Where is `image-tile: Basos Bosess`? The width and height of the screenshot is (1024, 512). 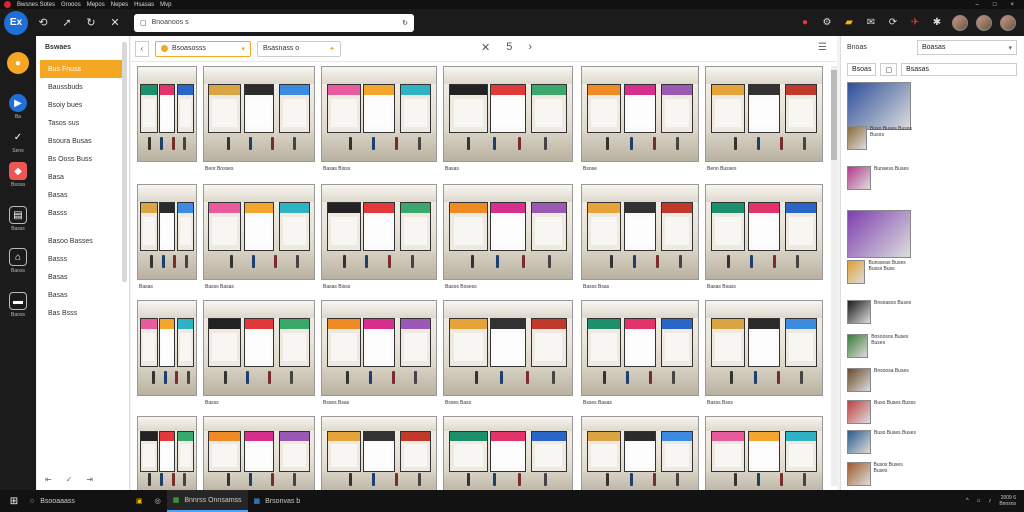
image-tile: Basos Bosess is located at coordinates (508, 239).